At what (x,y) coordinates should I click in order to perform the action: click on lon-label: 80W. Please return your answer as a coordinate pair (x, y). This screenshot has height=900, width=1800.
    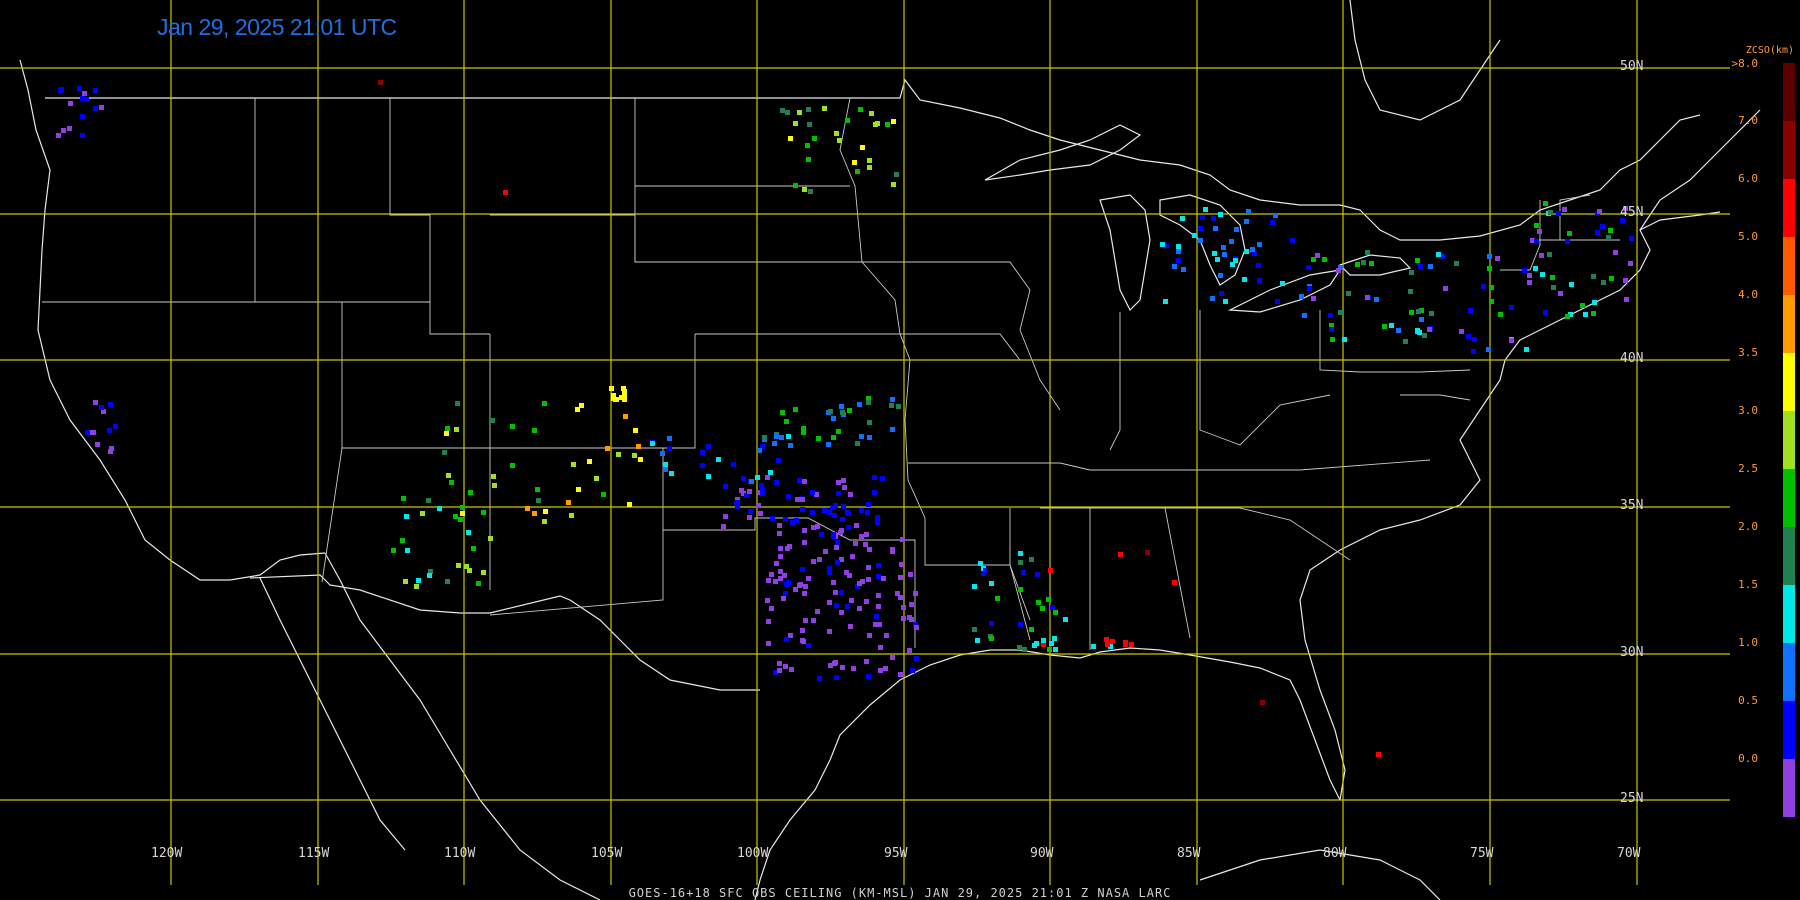
    Looking at the image, I should click on (1335, 853).